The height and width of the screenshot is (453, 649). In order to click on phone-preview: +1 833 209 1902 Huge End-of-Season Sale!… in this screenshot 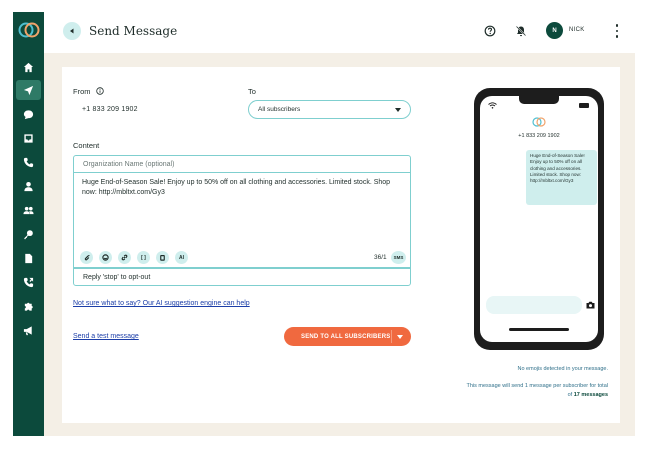, I will do `click(539, 219)`.